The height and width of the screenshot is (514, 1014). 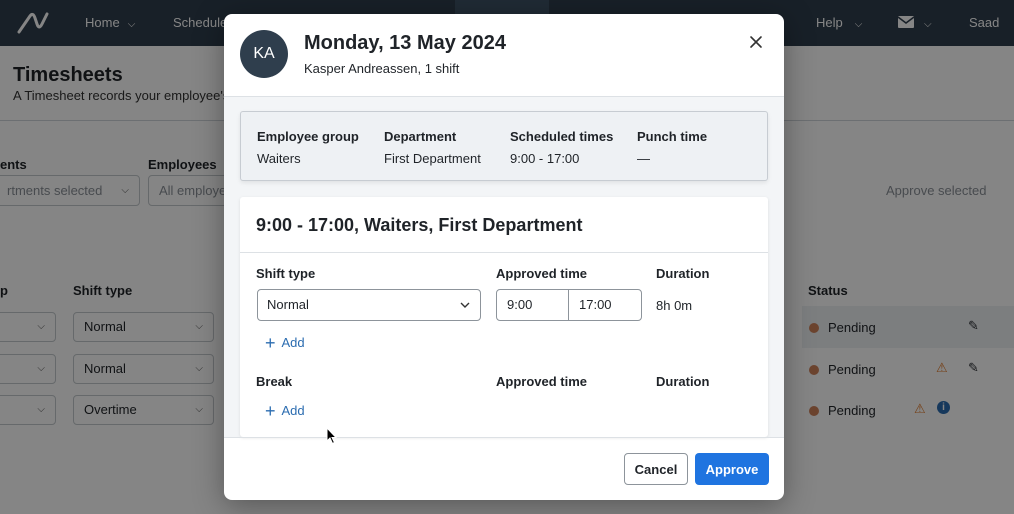 I want to click on department-value: First Department, so click(x=432, y=158).